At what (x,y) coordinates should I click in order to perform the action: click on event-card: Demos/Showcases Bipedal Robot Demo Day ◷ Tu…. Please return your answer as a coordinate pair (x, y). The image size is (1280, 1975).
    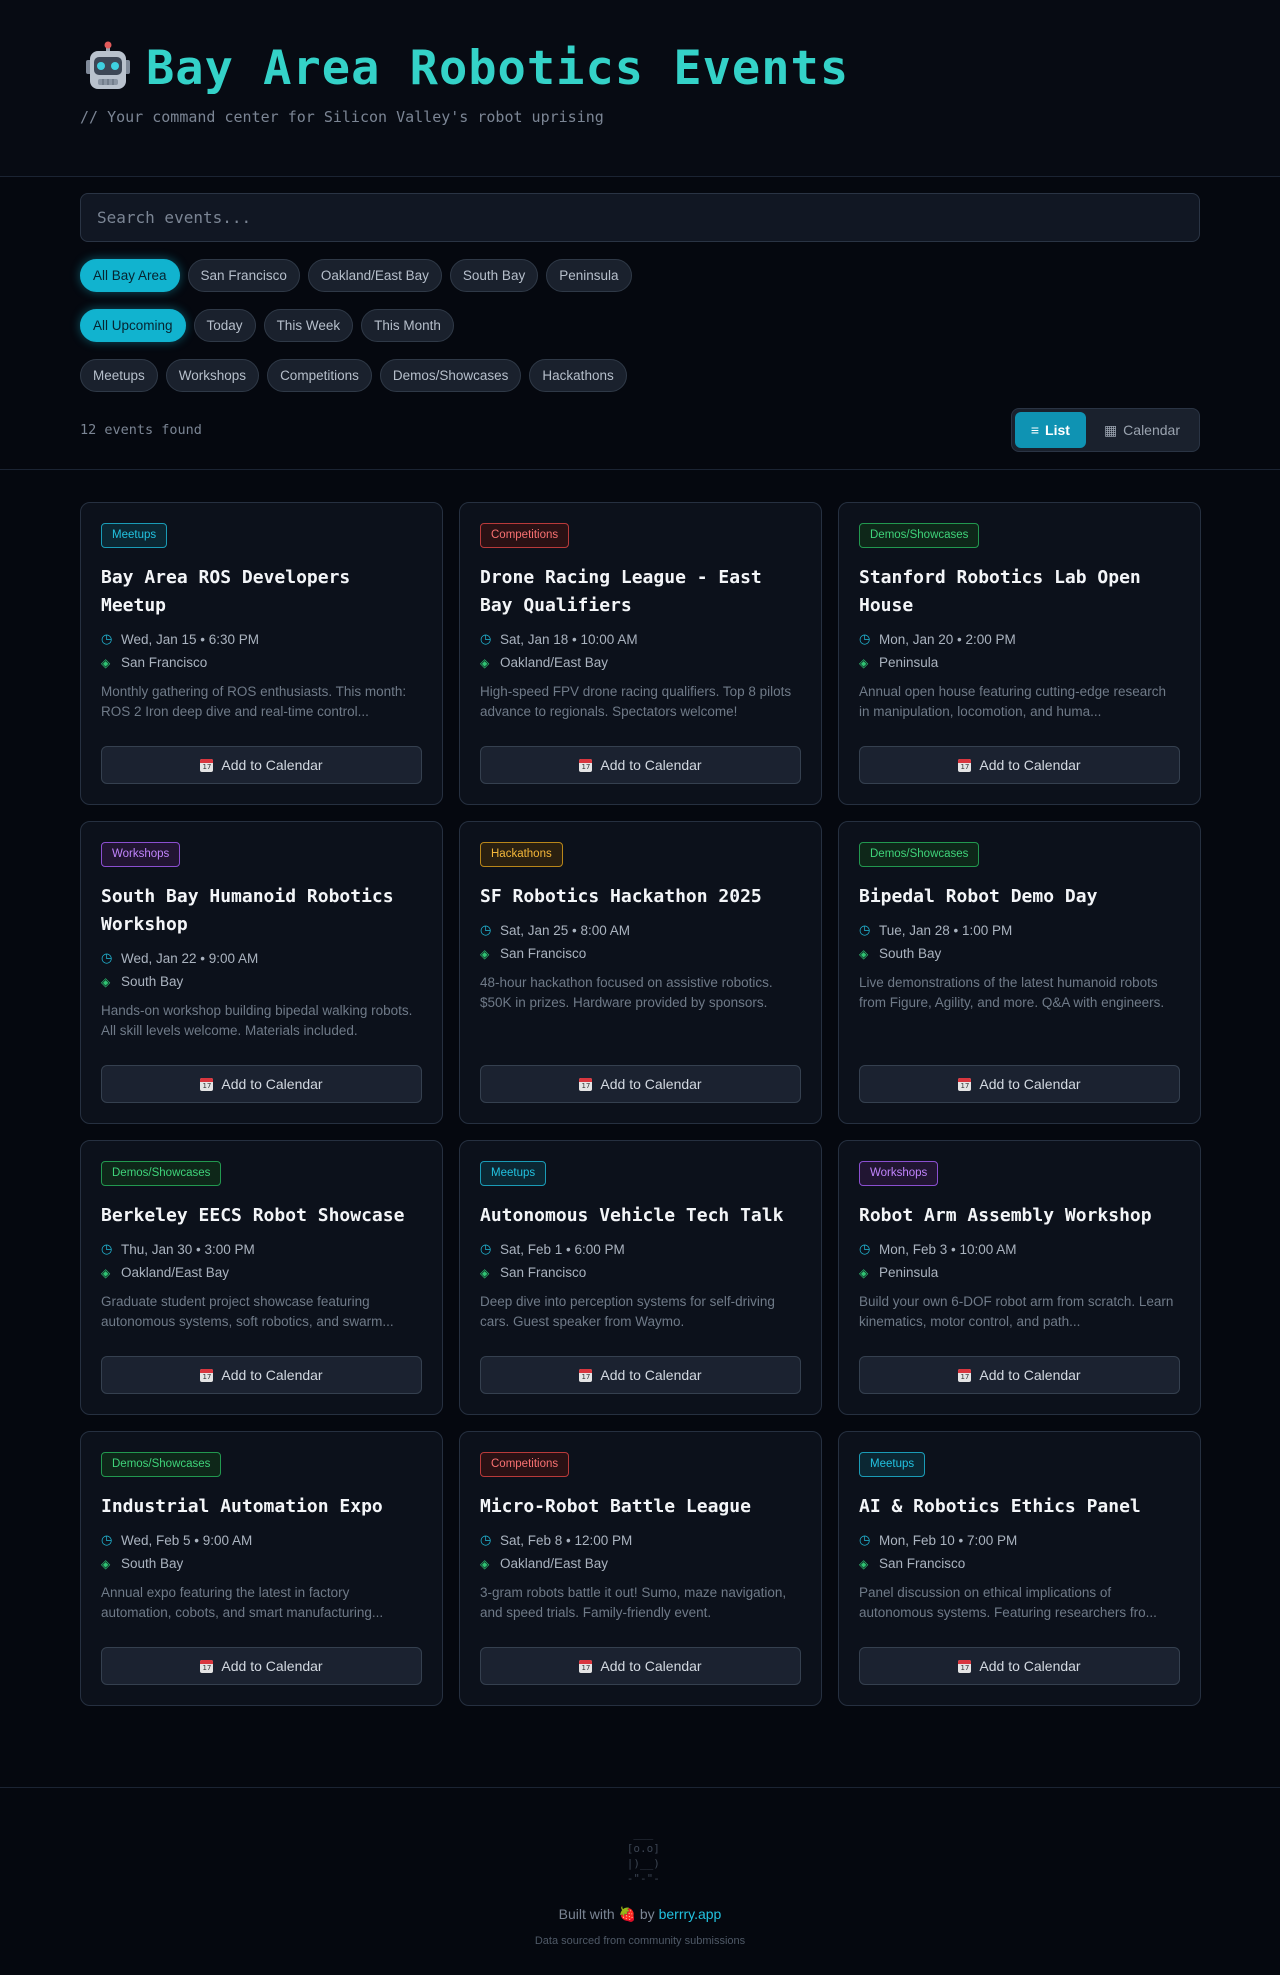
    Looking at the image, I should click on (1019, 972).